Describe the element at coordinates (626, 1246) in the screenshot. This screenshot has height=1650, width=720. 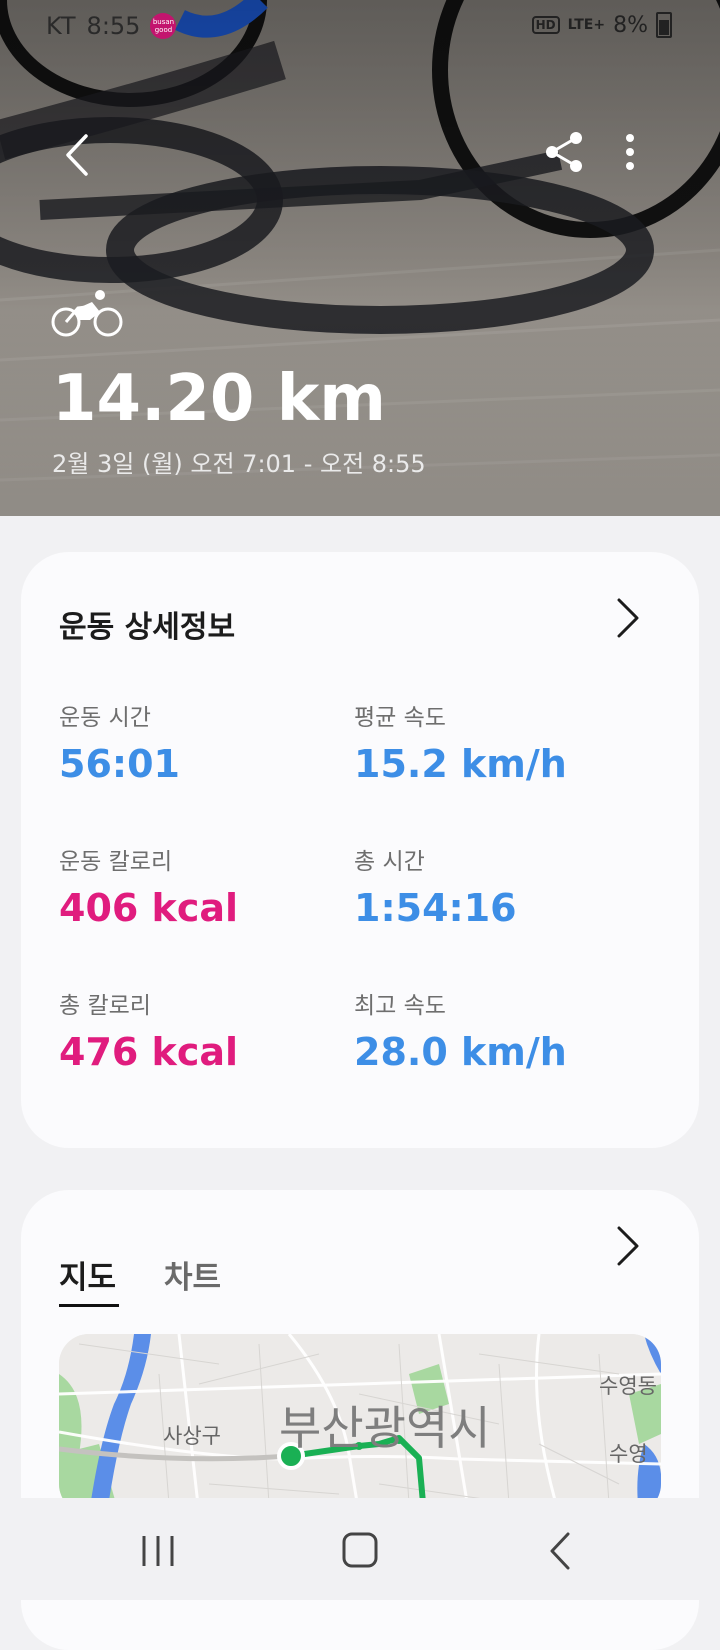
I see `map-chevron-right-icon` at that location.